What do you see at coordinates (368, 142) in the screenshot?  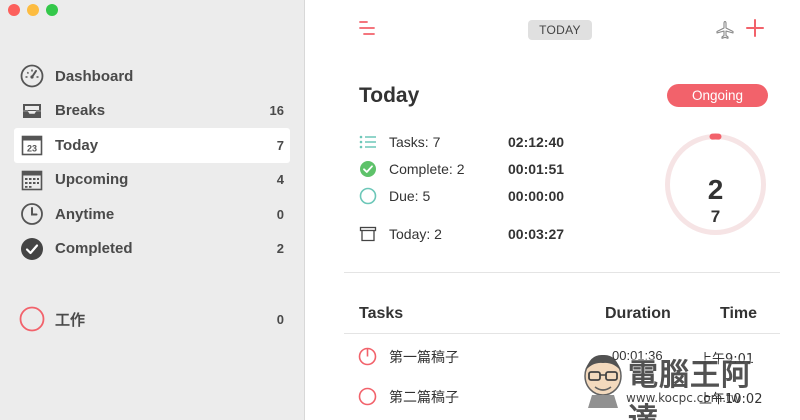 I see `list-icon` at bounding box center [368, 142].